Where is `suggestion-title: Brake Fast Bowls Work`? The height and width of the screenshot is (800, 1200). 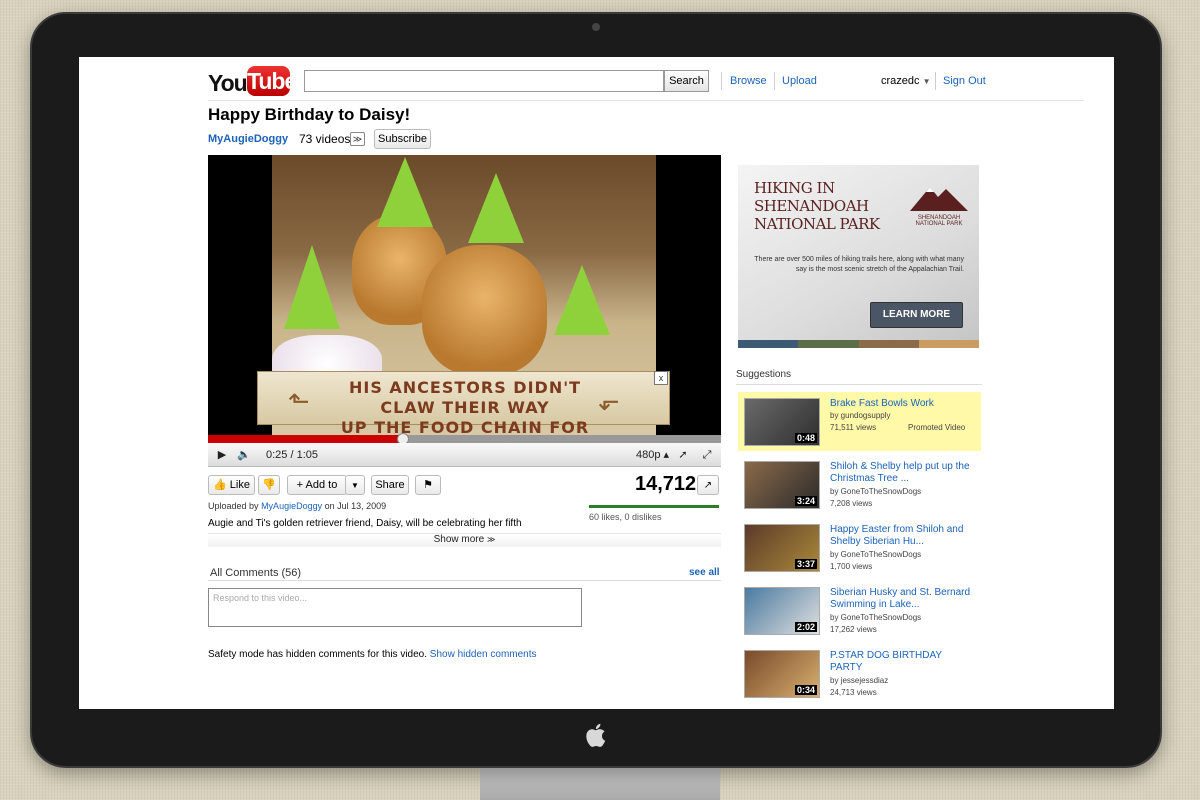
suggestion-title: Brake Fast Bowls Work is located at coordinates (902, 404).